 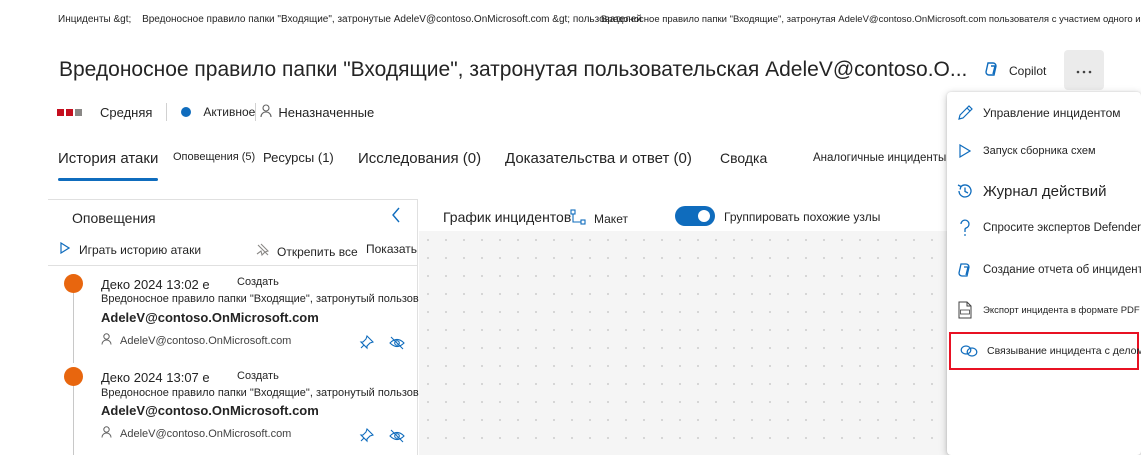 I want to click on unpin-all-button: Открепить все, so click(x=306, y=251).